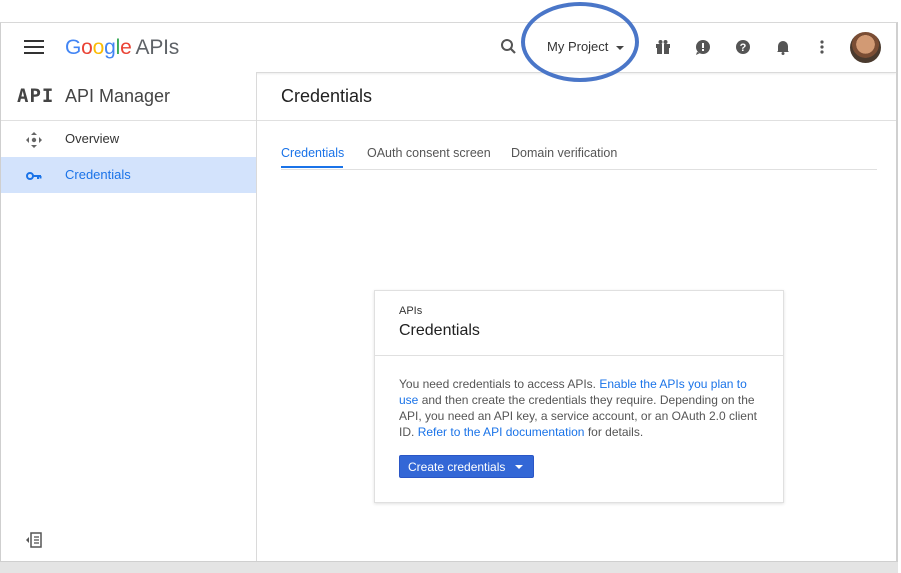  What do you see at coordinates (429, 153) in the screenshot?
I see `tab-oauth-consent-screen: OAuth consent screen` at bounding box center [429, 153].